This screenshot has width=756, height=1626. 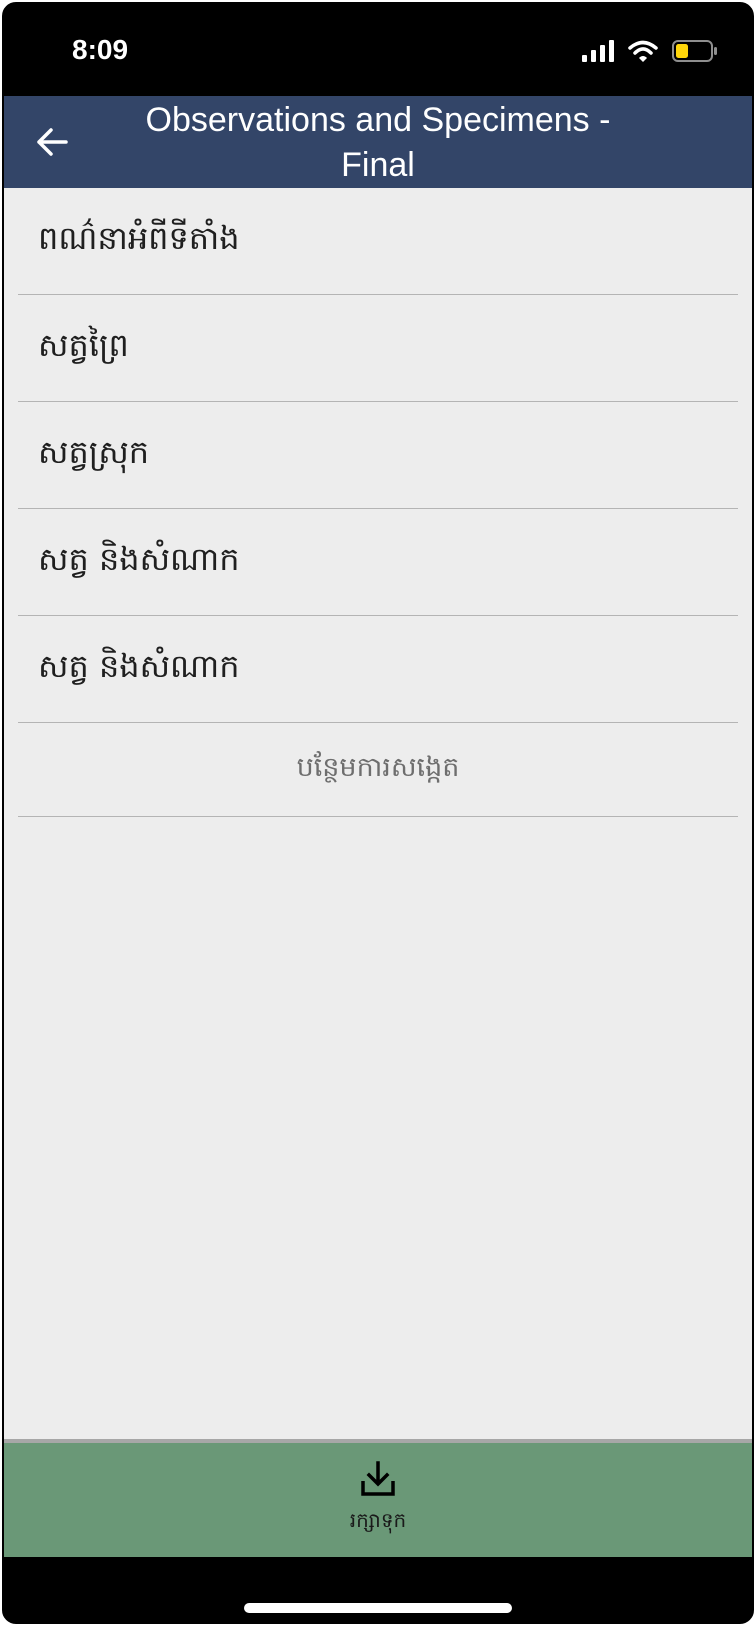 I want to click on back-button, so click(x=52, y=142).